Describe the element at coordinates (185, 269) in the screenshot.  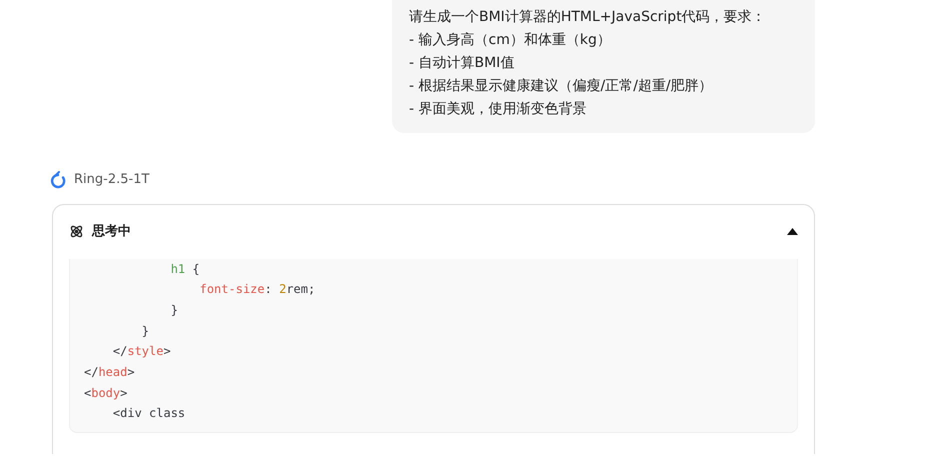
I see `code-line: h1 {` at that location.